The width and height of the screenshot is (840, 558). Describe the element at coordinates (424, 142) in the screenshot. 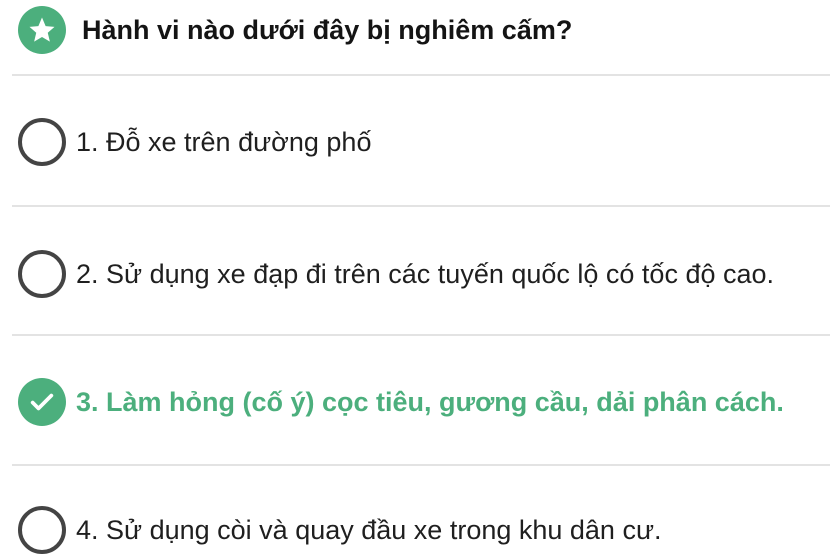

I see `answer-option-1: 1. Đỗ xe trên đường phố` at that location.